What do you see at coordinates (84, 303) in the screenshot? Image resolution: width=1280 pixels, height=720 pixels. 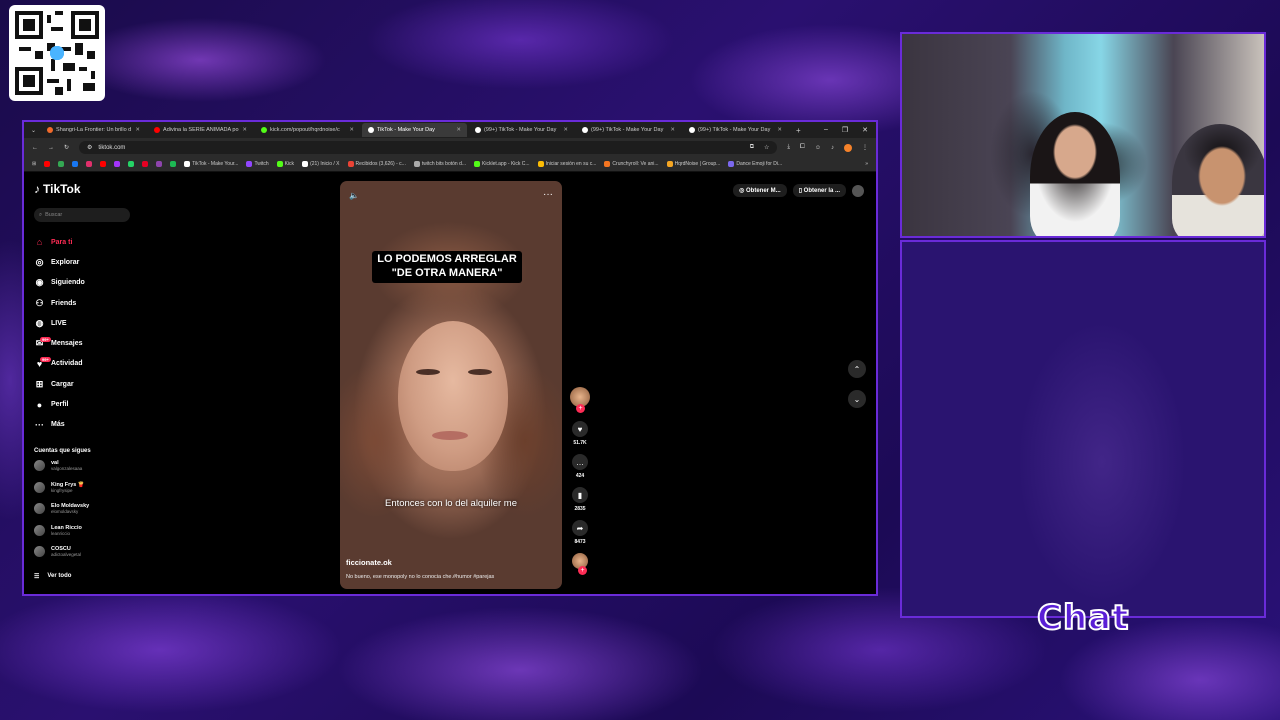 I see `sidebar-item-friends: ⚇ Friends` at bounding box center [84, 303].